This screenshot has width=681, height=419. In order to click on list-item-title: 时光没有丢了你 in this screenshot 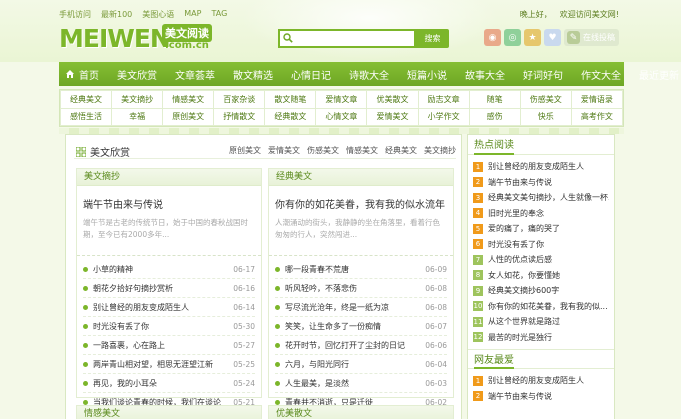, I will do `click(161, 326)`.